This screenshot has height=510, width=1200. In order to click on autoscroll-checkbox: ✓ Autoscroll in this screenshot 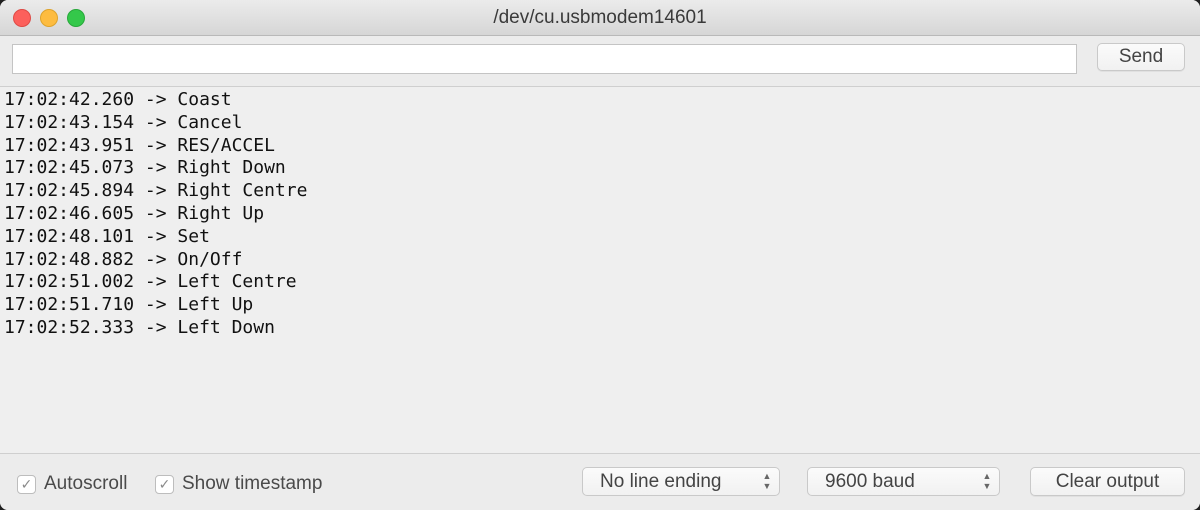, I will do `click(72, 484)`.